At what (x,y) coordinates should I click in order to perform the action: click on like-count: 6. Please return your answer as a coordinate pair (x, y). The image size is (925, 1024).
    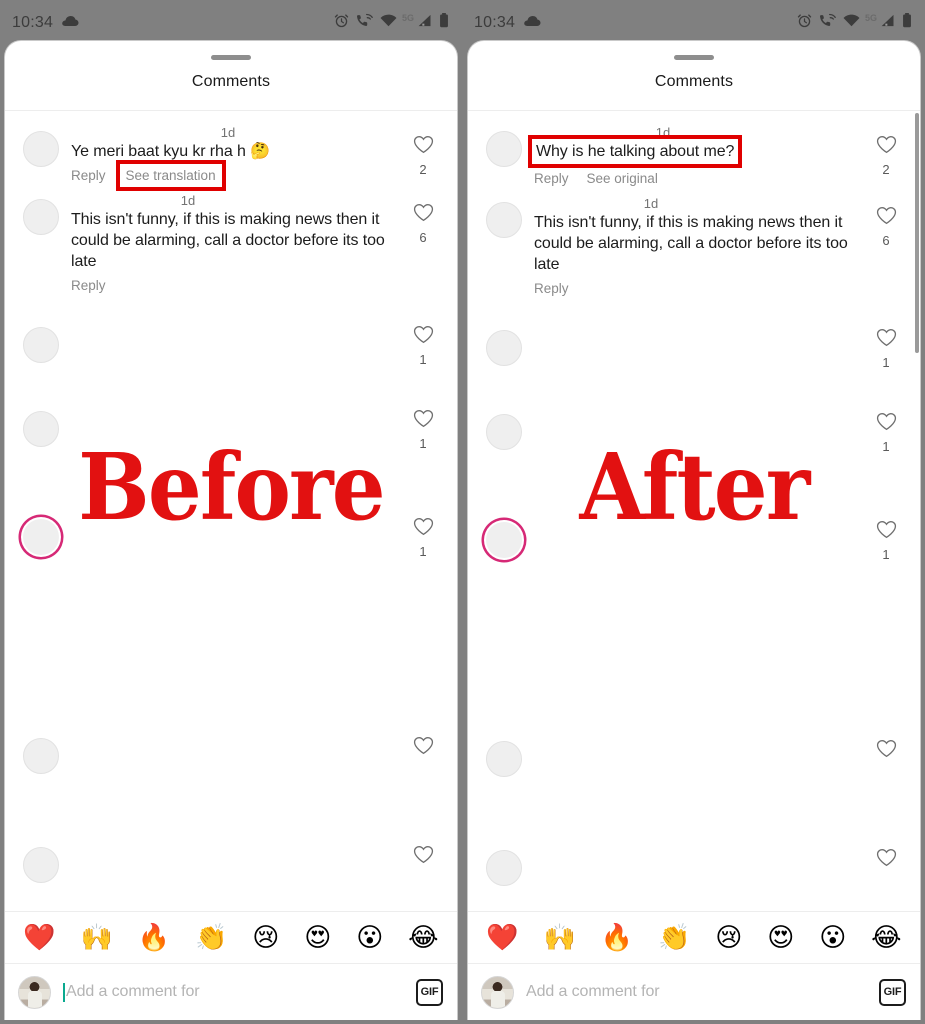
    Looking at the image, I should click on (423, 237).